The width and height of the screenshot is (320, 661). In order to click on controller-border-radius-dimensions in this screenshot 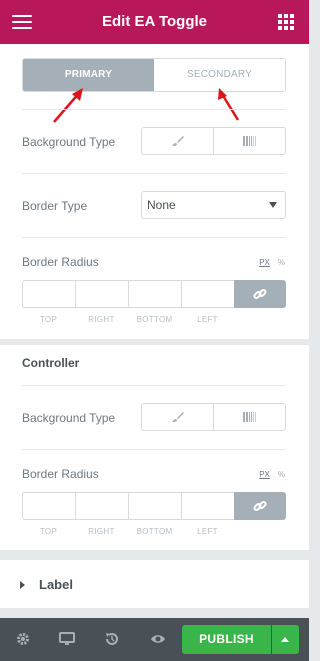, I will do `click(154, 506)`.